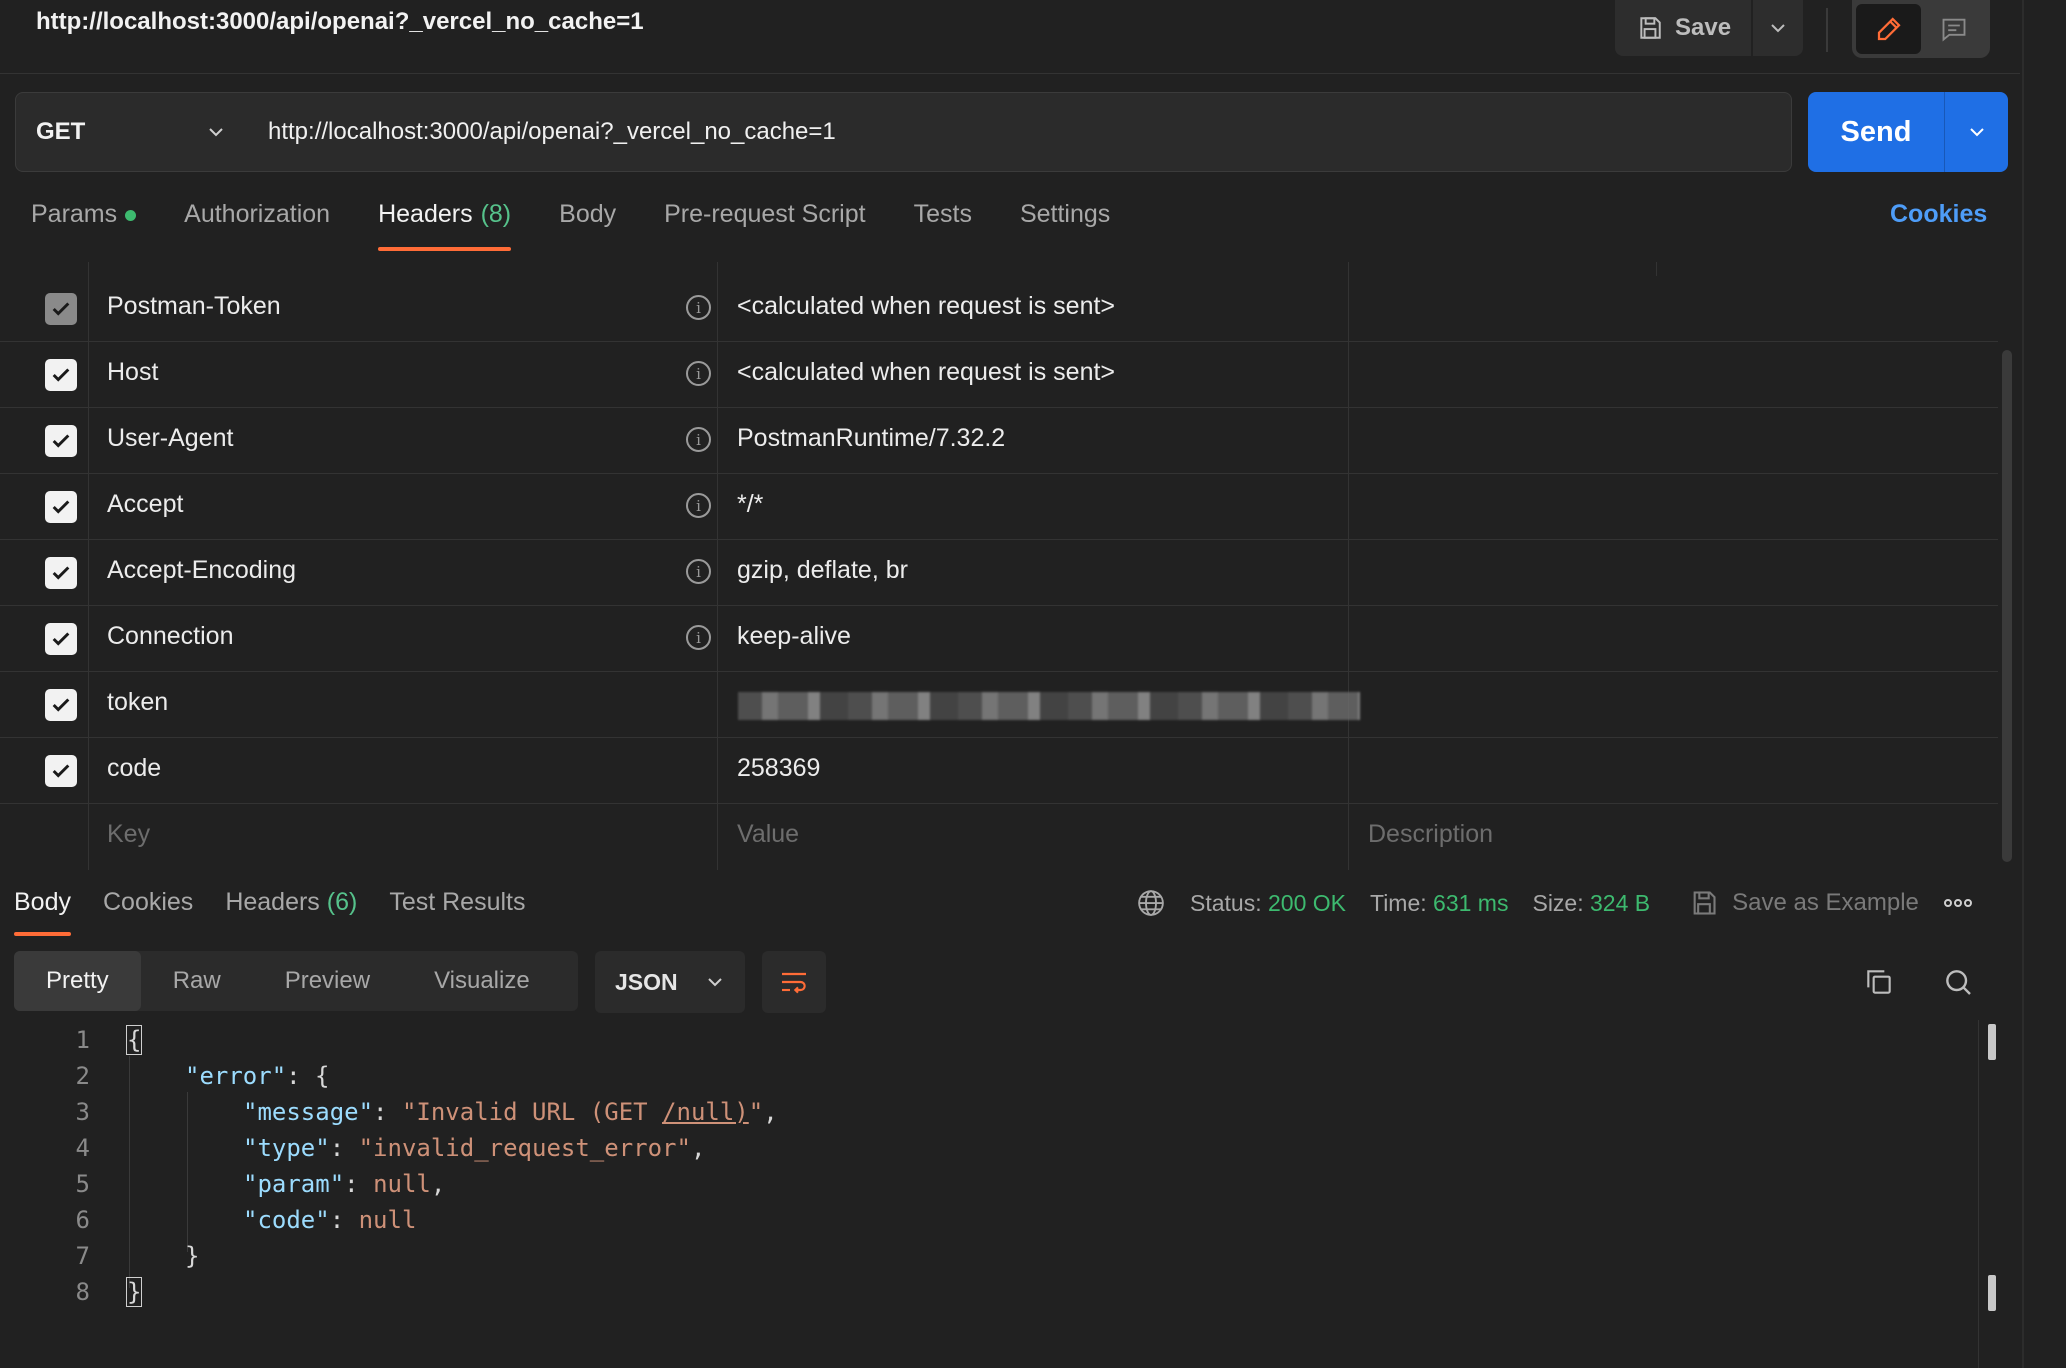 This screenshot has width=2066, height=1368. Describe the element at coordinates (510, 1112) in the screenshot. I see `code-line-3: "message": "Invalid URL (GET /null)",` at that location.